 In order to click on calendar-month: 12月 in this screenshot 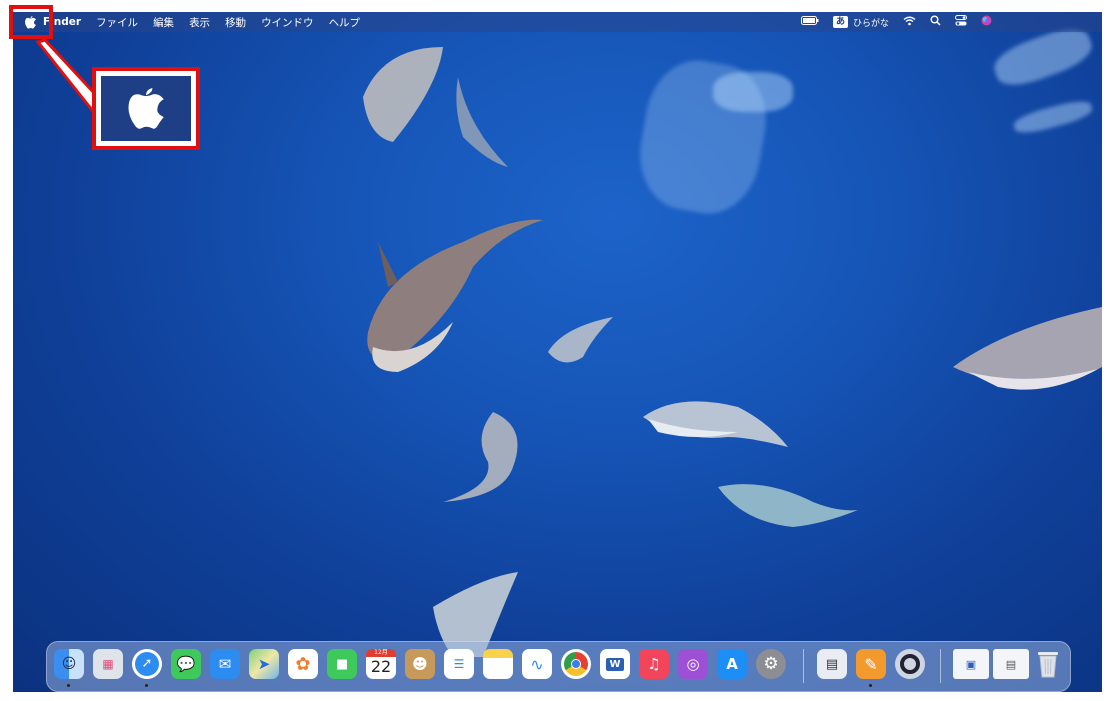, I will do `click(381, 653)`.